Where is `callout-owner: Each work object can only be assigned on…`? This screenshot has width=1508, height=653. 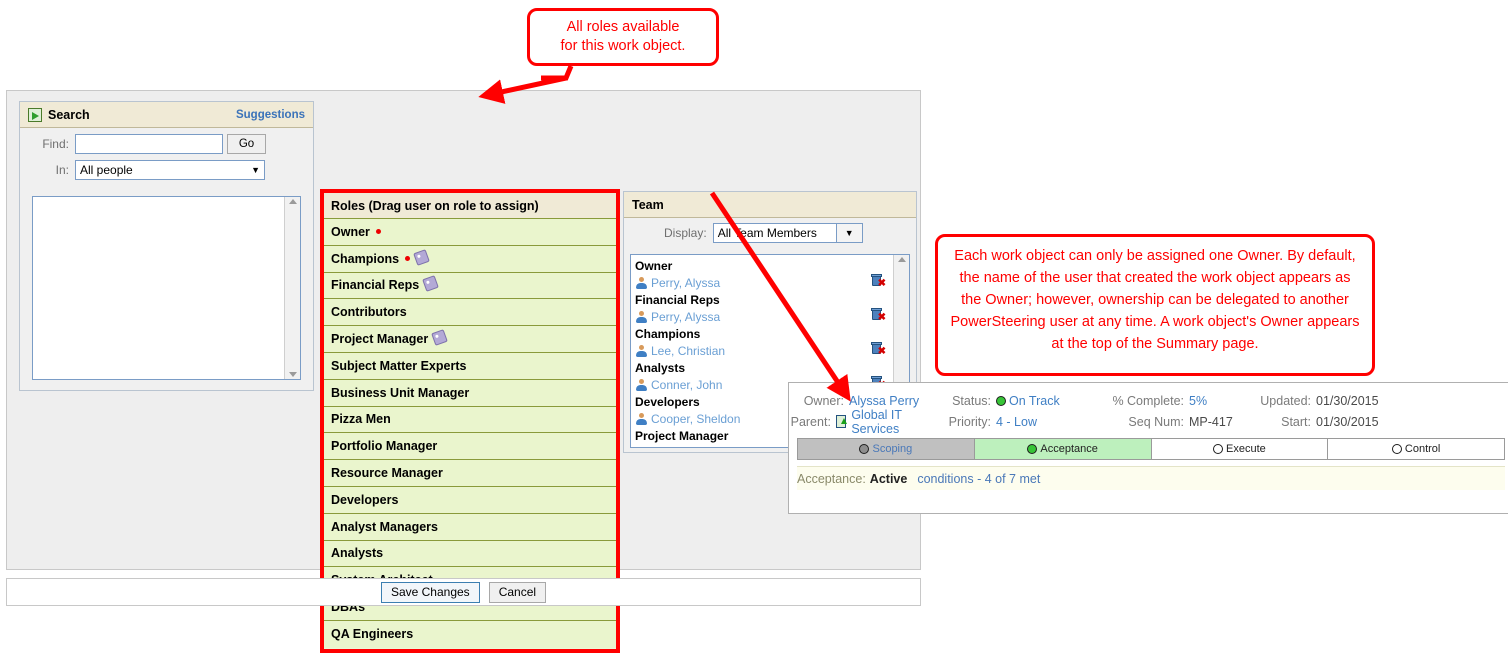 callout-owner: Each work object can only be assigned on… is located at coordinates (1155, 305).